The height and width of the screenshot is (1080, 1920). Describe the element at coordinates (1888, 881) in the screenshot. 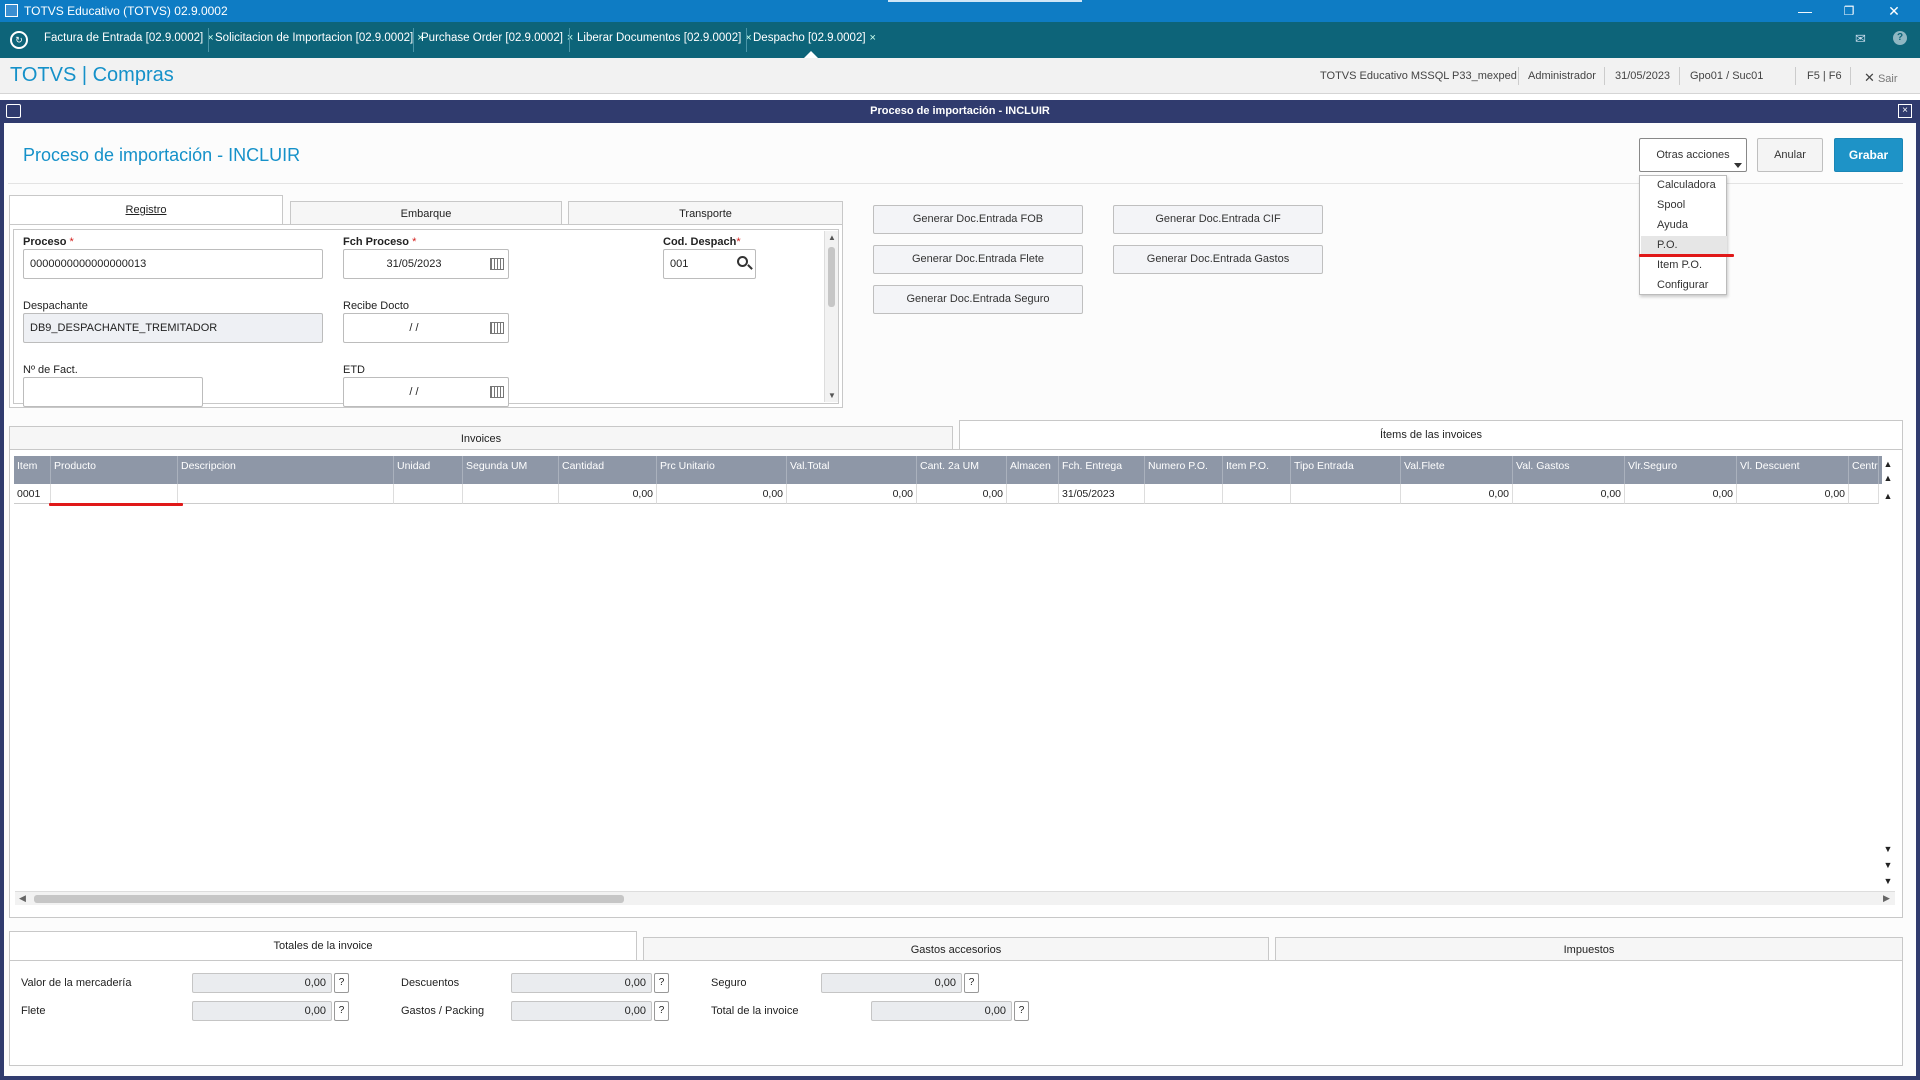

I see `scroll-bottom-icon: ▼` at that location.